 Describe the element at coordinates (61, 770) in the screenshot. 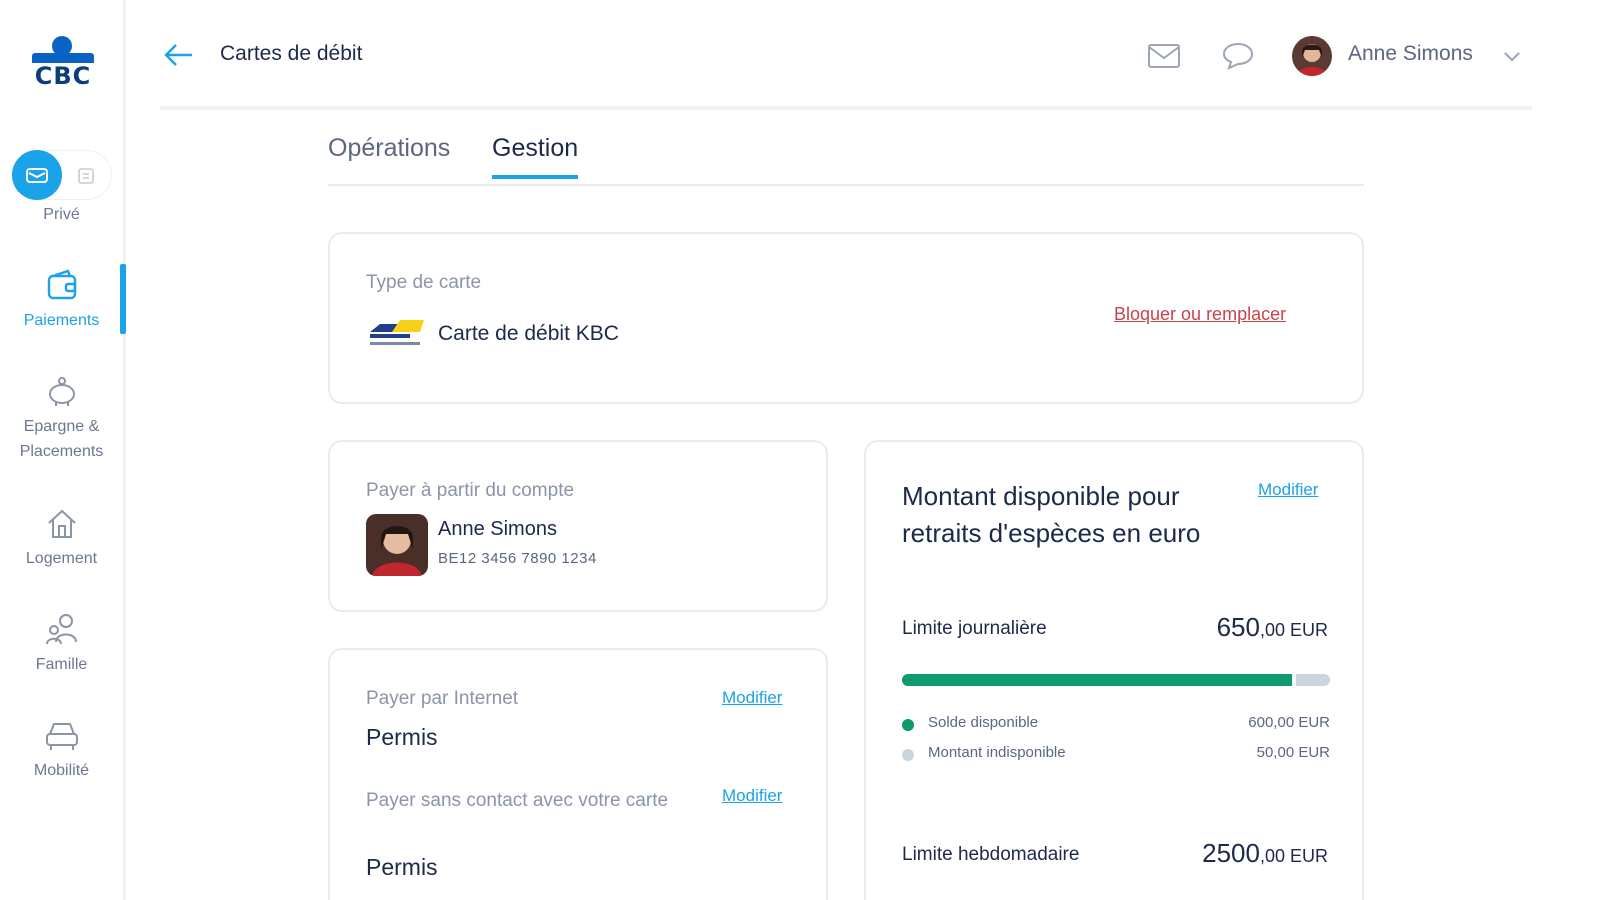

I see `sidebar-item-label: Mobilité` at that location.